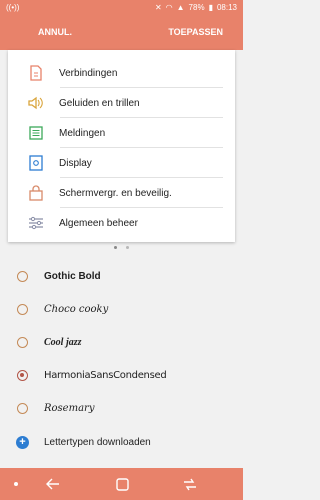 The image size is (320, 500). I want to click on preview-item-general: Algemeen beheer, so click(121, 223).